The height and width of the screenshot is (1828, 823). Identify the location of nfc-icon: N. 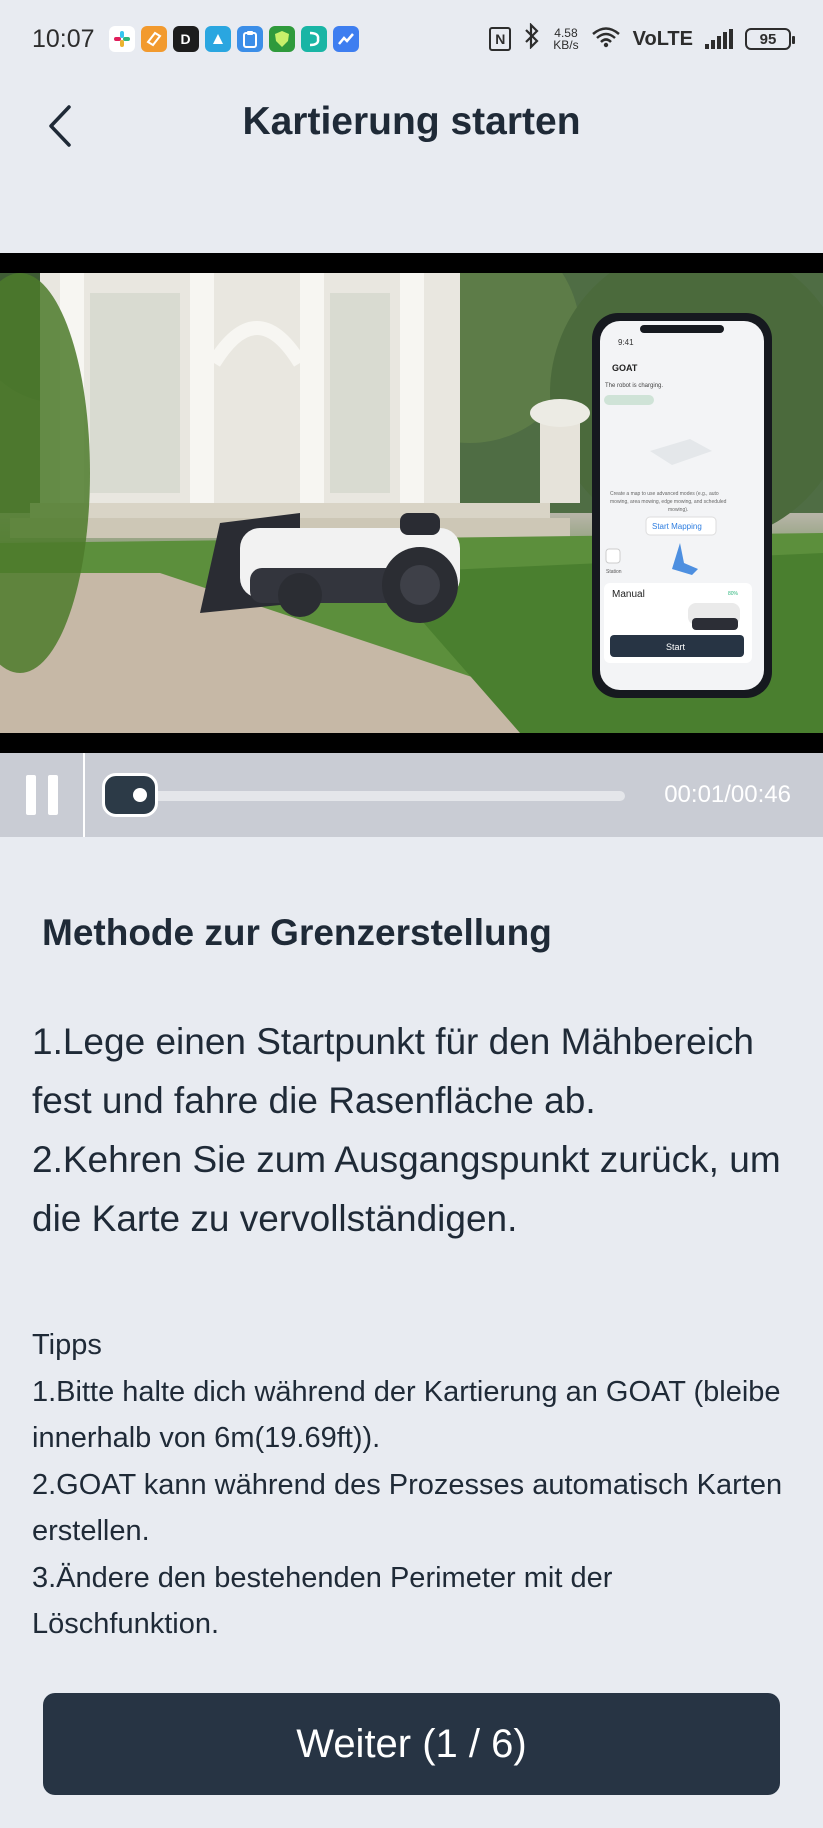
(500, 39).